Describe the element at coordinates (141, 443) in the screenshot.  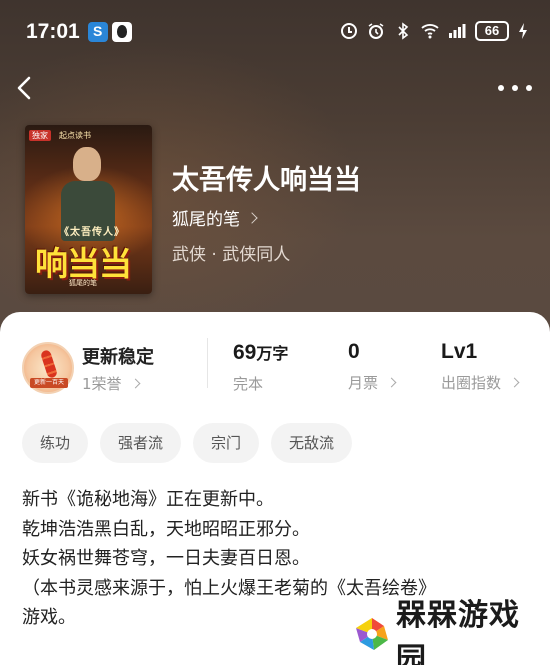
I see `tag-chip: 强者流` at that location.